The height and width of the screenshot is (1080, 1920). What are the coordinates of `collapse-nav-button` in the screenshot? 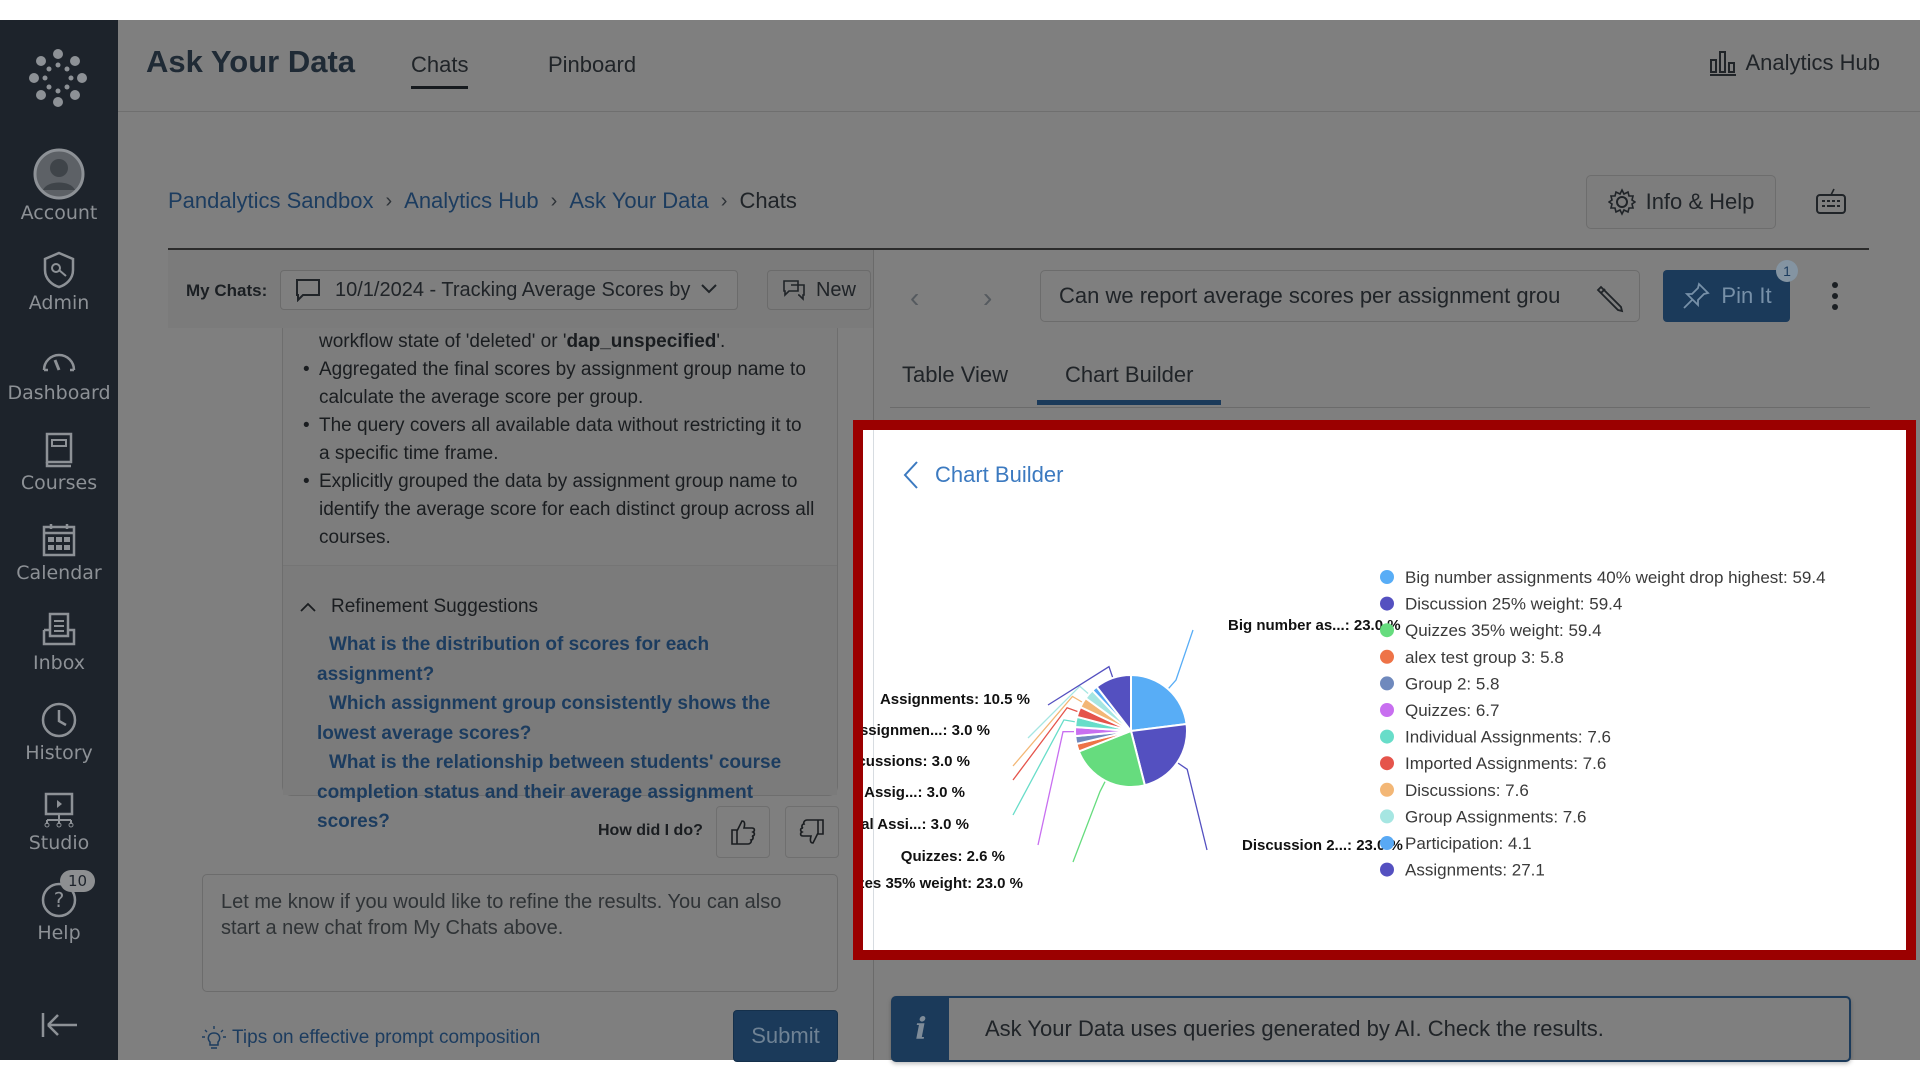 It's located at (60, 1029).